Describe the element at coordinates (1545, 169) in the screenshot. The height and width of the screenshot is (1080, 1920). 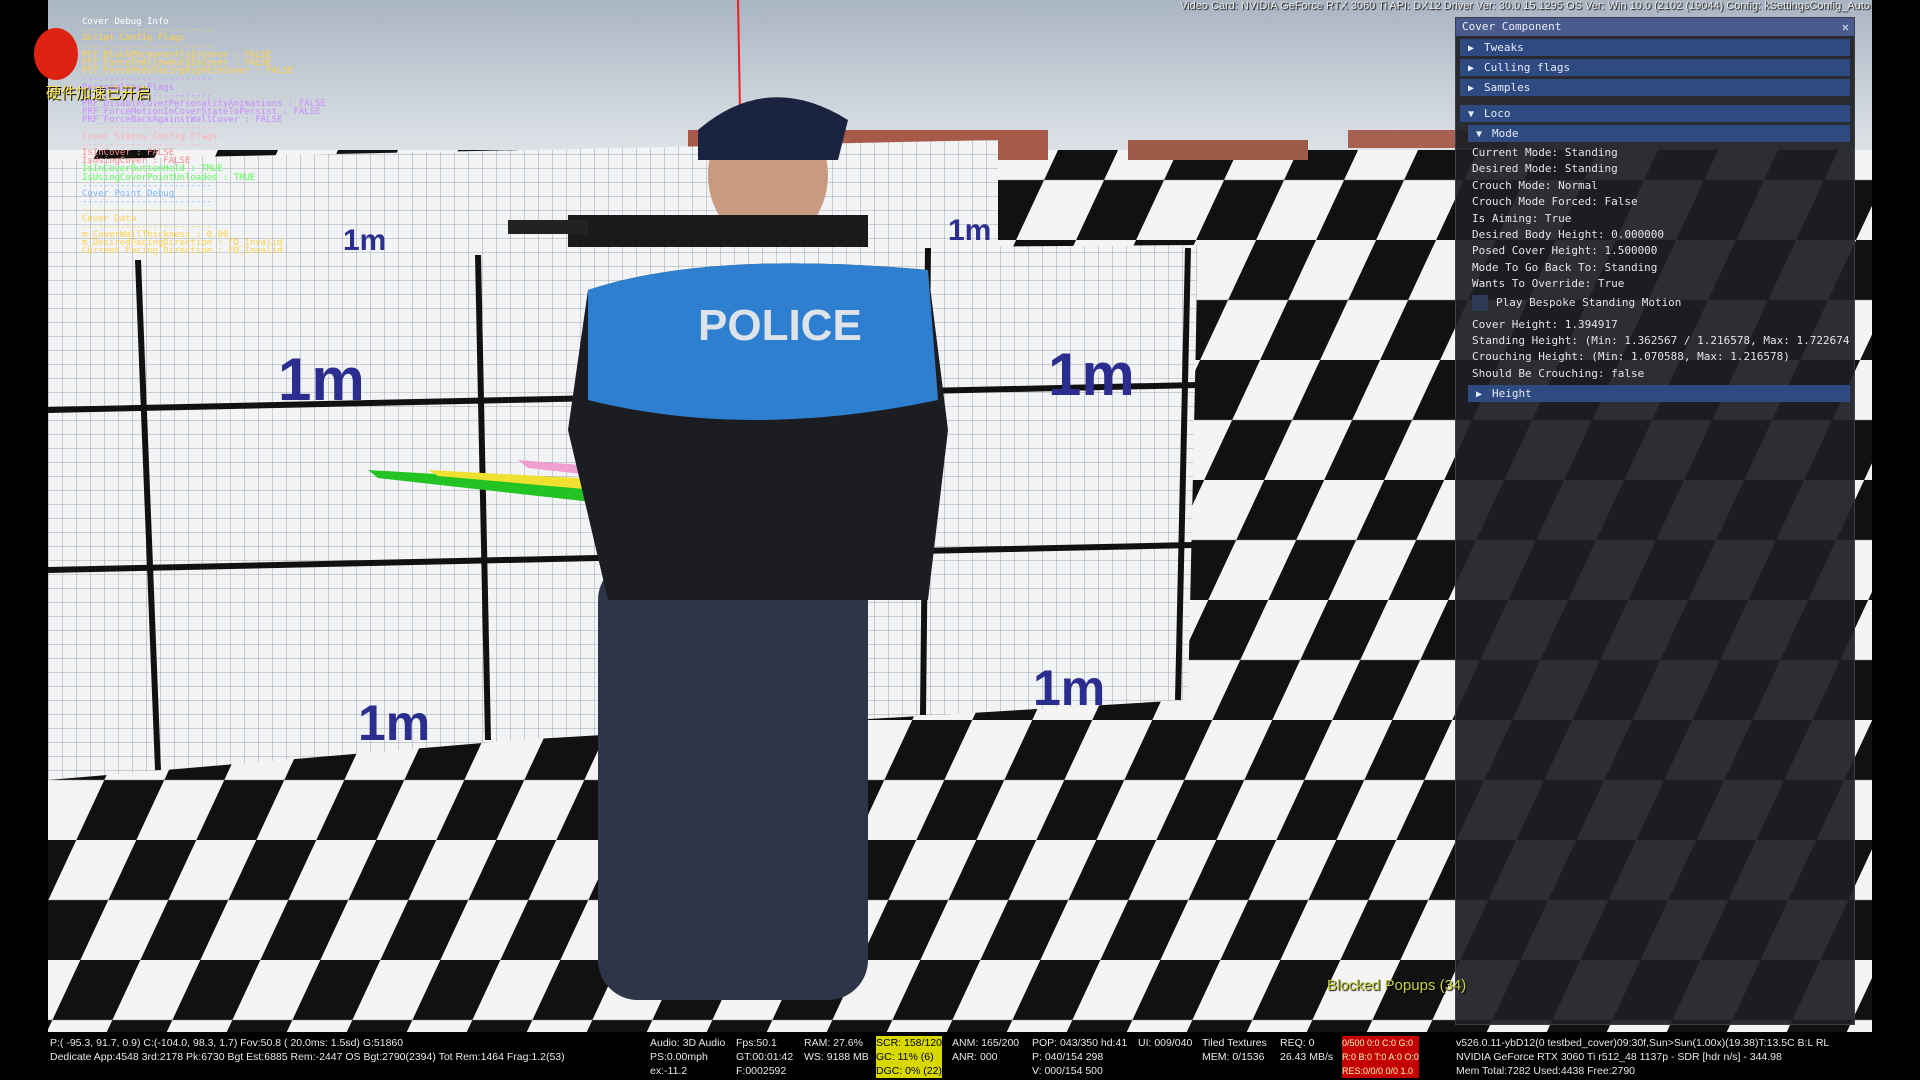
I see `panel-value-row: Desired Mode: Standing` at that location.